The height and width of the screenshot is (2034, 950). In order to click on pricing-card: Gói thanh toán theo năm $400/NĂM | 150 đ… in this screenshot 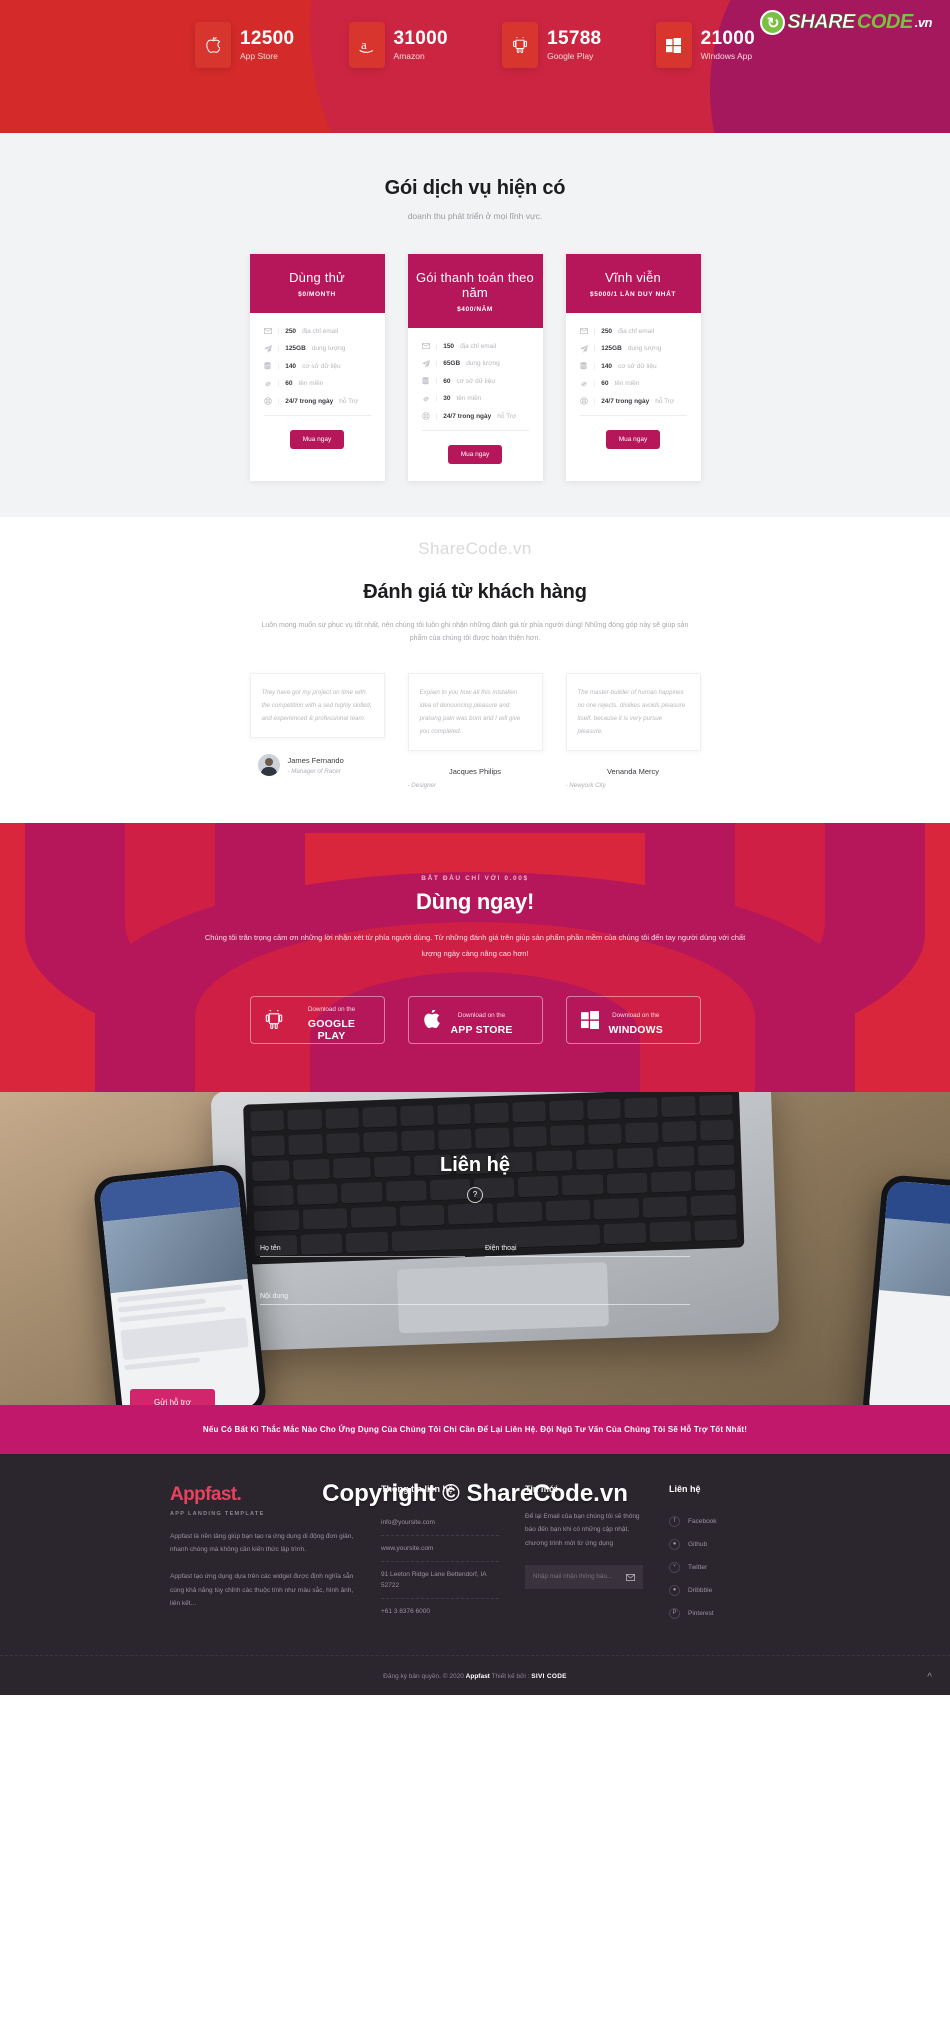, I will do `click(475, 367)`.